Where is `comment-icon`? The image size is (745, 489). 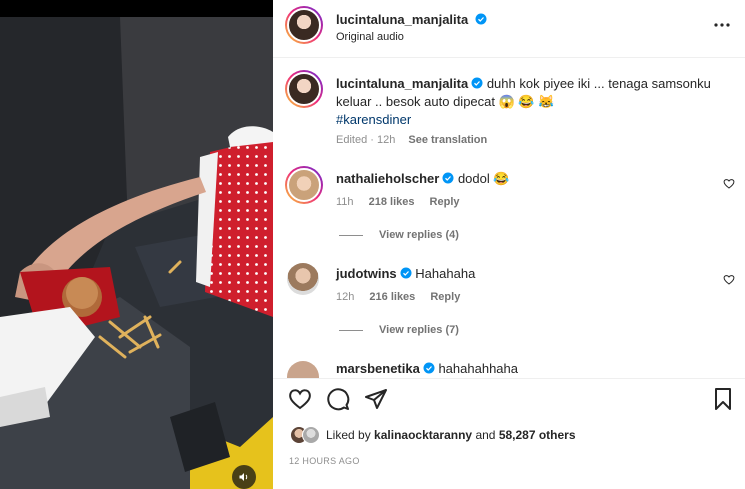 comment-icon is located at coordinates (338, 399).